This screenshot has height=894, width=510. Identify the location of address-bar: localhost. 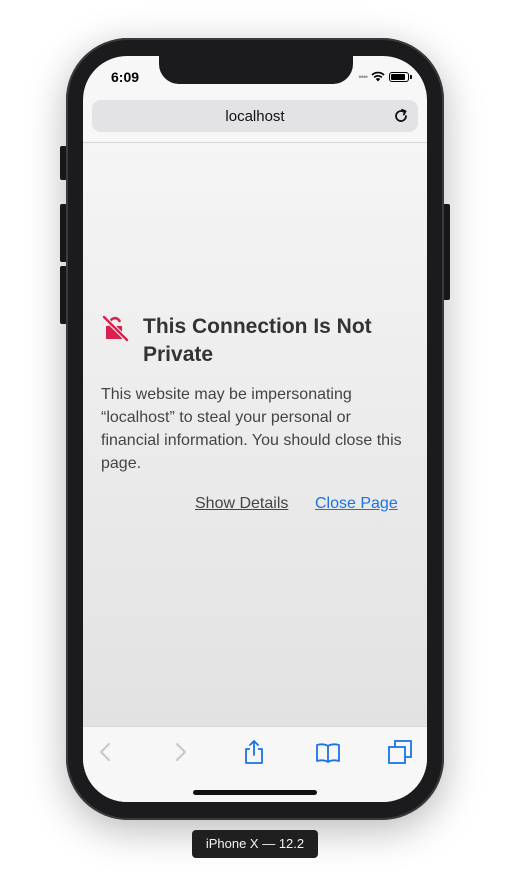
(255, 116).